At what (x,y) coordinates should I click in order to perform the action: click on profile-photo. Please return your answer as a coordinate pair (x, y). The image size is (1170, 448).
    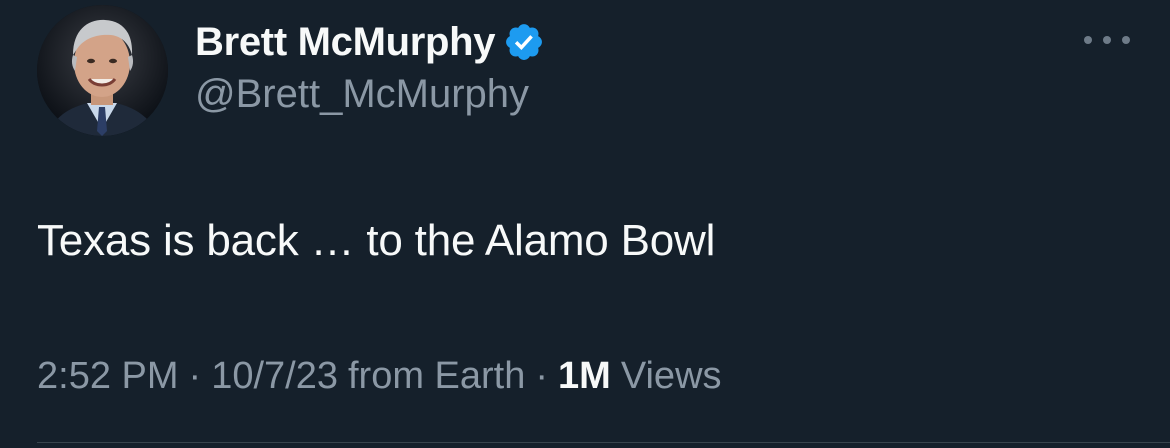
    Looking at the image, I should click on (102, 70).